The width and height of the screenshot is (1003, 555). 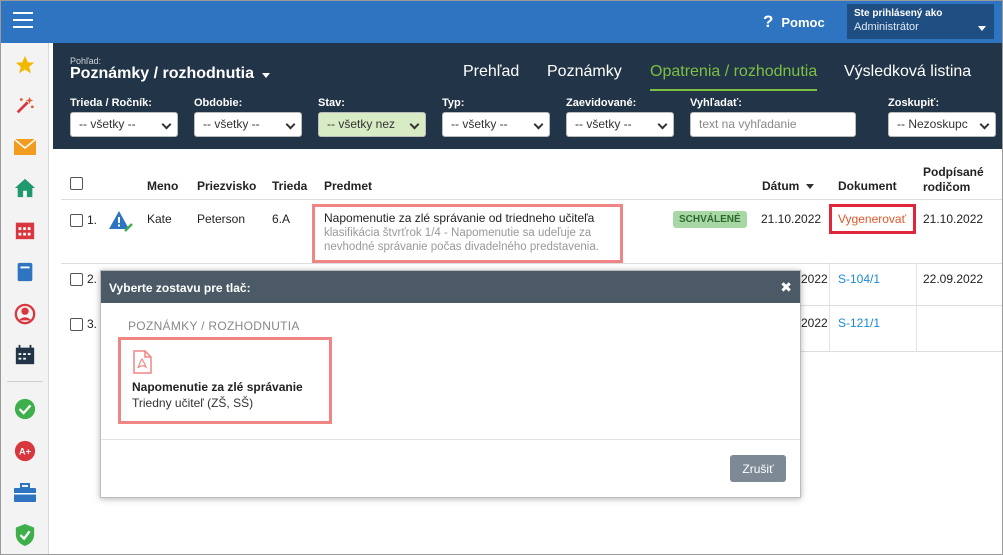 What do you see at coordinates (716, 103) in the screenshot?
I see `filter-vyhladat-label: Vyhľadať:` at bounding box center [716, 103].